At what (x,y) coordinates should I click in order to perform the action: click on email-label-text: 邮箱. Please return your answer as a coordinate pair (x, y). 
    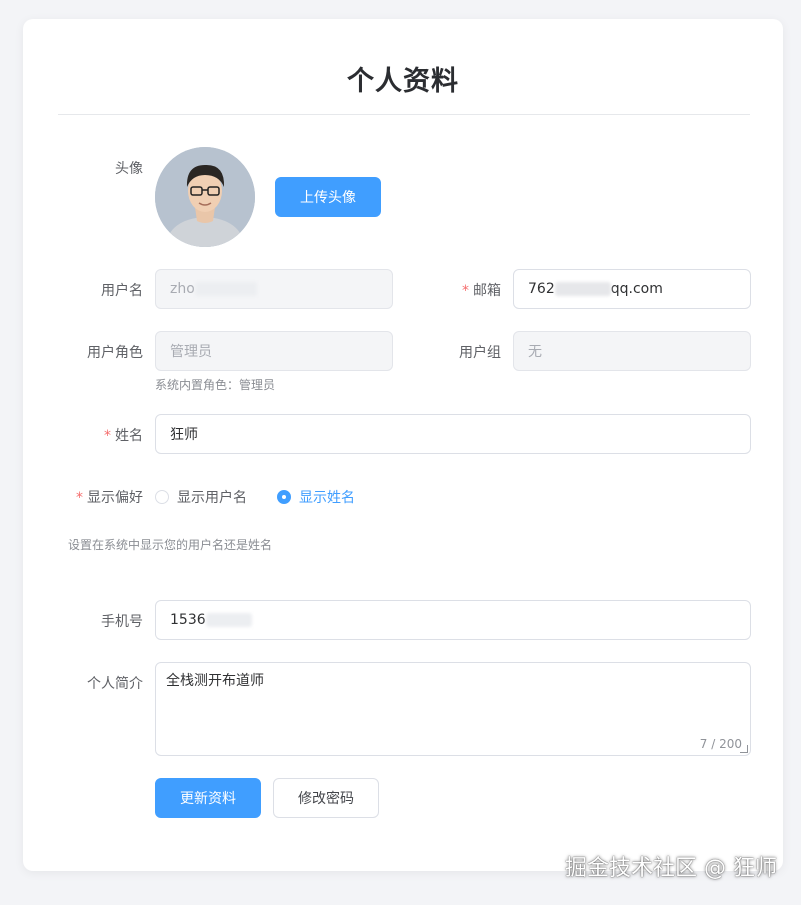
    Looking at the image, I should click on (487, 291).